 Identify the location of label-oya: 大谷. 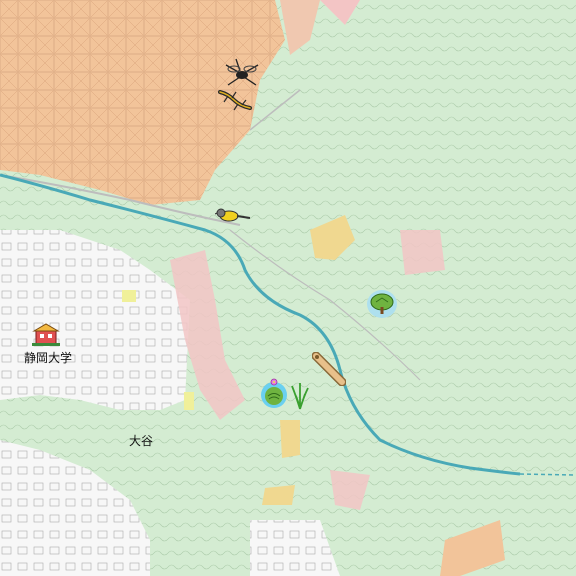
(141, 441).